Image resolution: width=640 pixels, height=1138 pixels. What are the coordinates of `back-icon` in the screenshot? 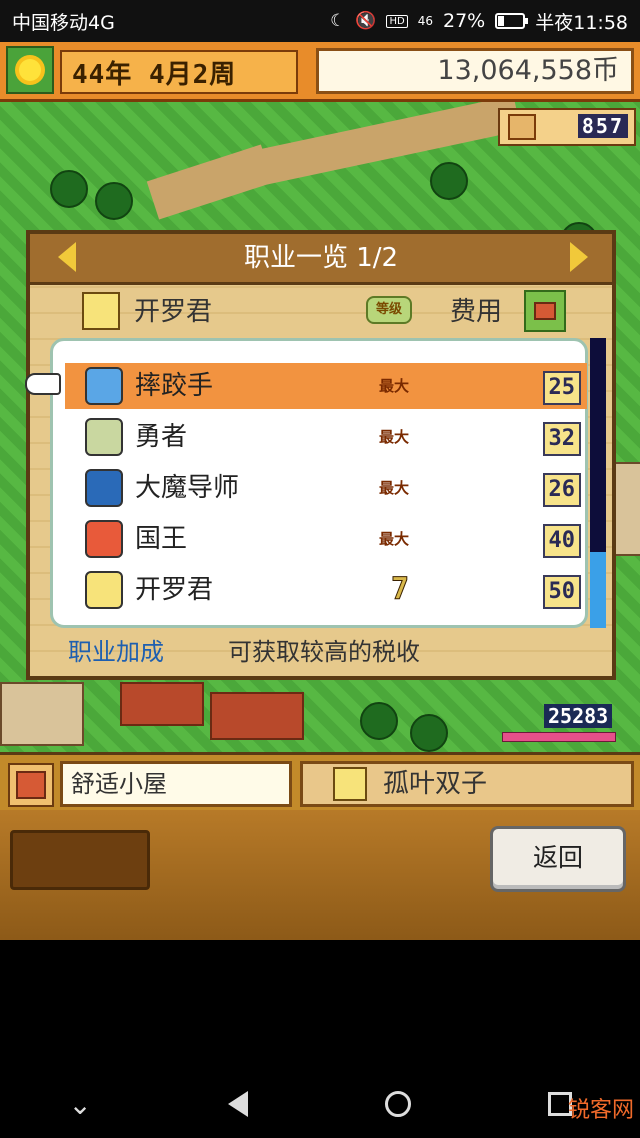 It's located at (238, 1104).